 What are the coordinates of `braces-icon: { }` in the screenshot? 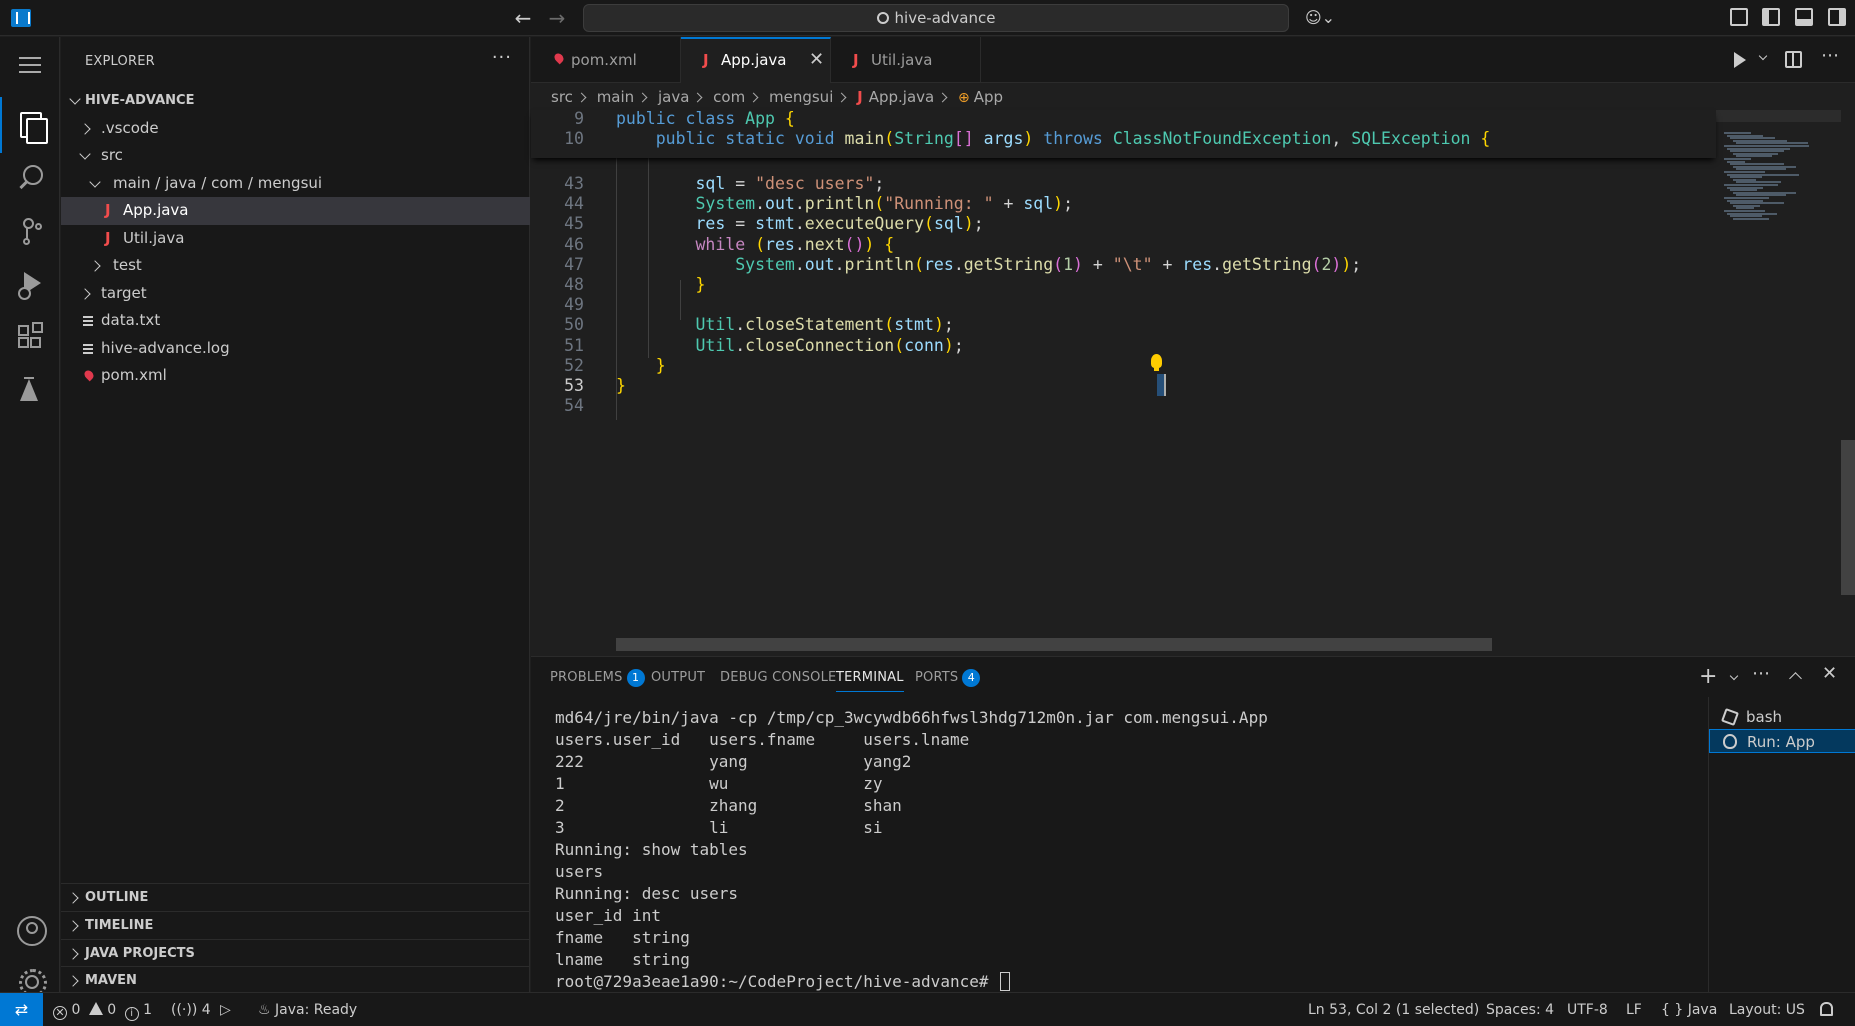 It's located at (1672, 1010).